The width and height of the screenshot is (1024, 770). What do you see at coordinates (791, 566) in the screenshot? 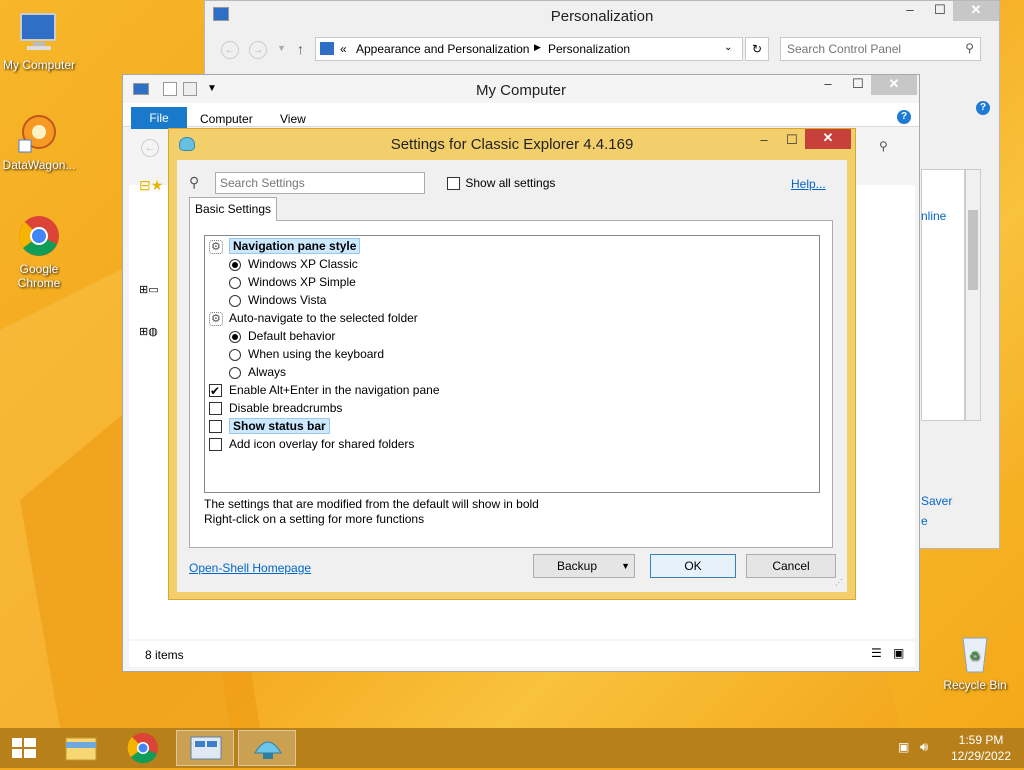
I see `cancel-button: Cancel` at bounding box center [791, 566].